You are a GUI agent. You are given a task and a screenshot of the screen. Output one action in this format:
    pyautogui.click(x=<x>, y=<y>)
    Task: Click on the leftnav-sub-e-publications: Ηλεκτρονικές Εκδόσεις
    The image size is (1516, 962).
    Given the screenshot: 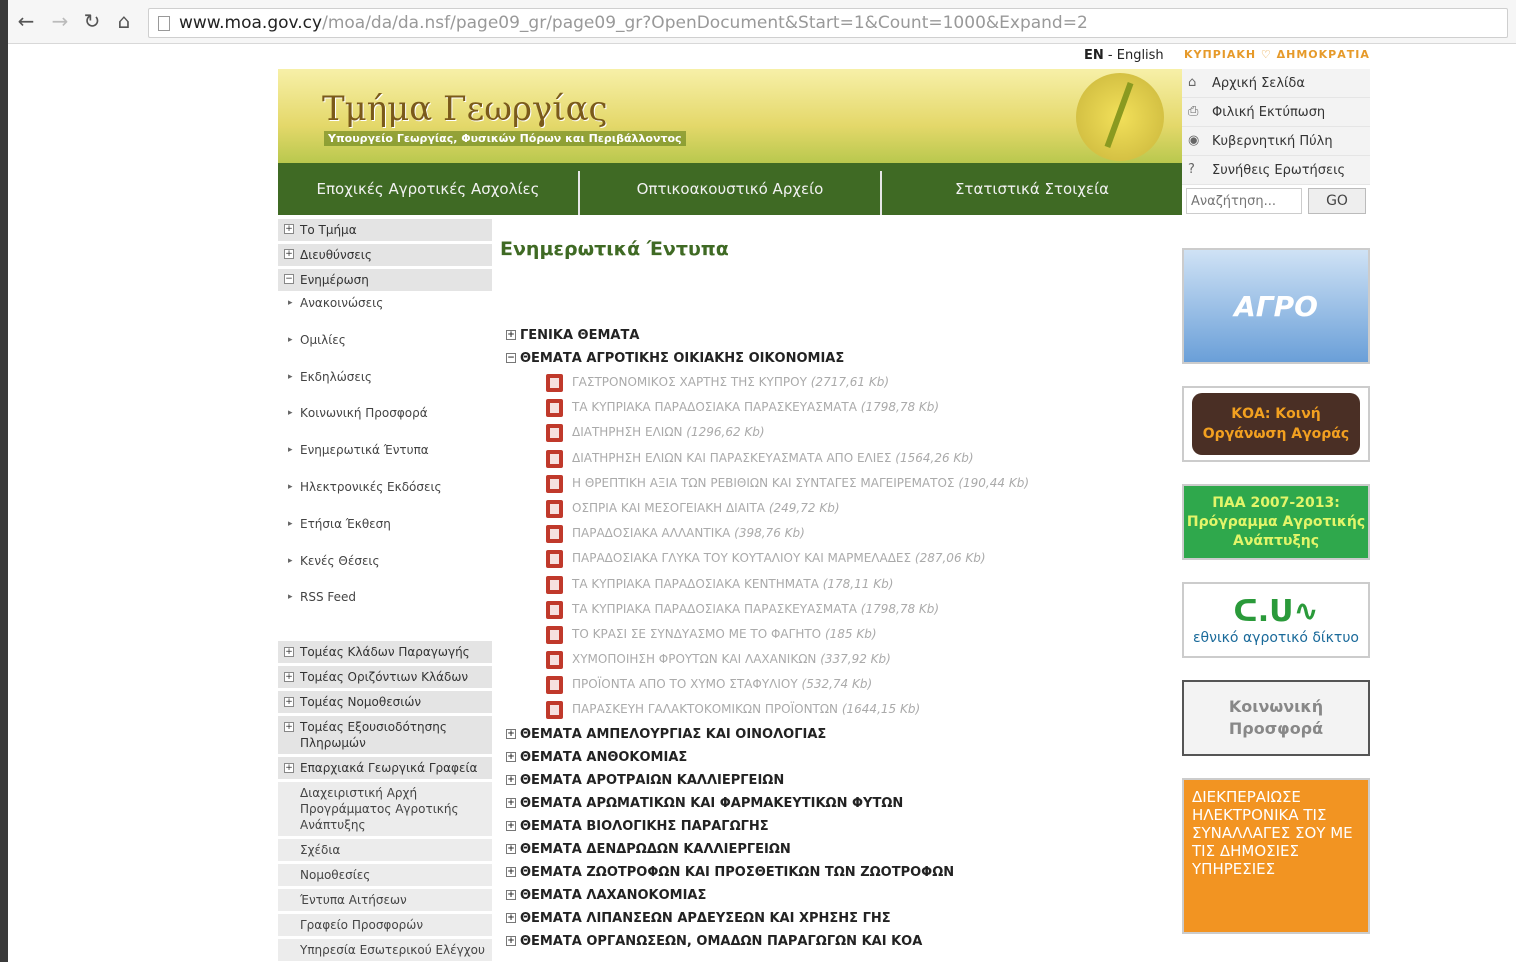 What is the action you would take?
    pyautogui.click(x=385, y=496)
    